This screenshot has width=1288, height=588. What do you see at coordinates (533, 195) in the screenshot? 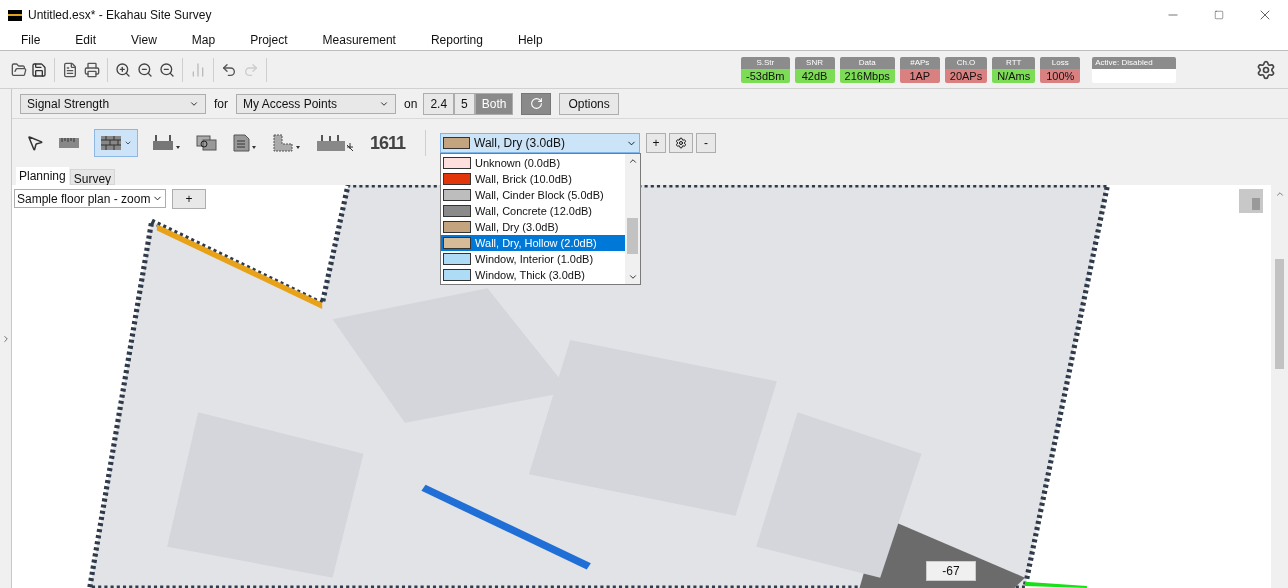
I see `wall-type-option: Wall, Cinder Block (5.0dB)` at bounding box center [533, 195].